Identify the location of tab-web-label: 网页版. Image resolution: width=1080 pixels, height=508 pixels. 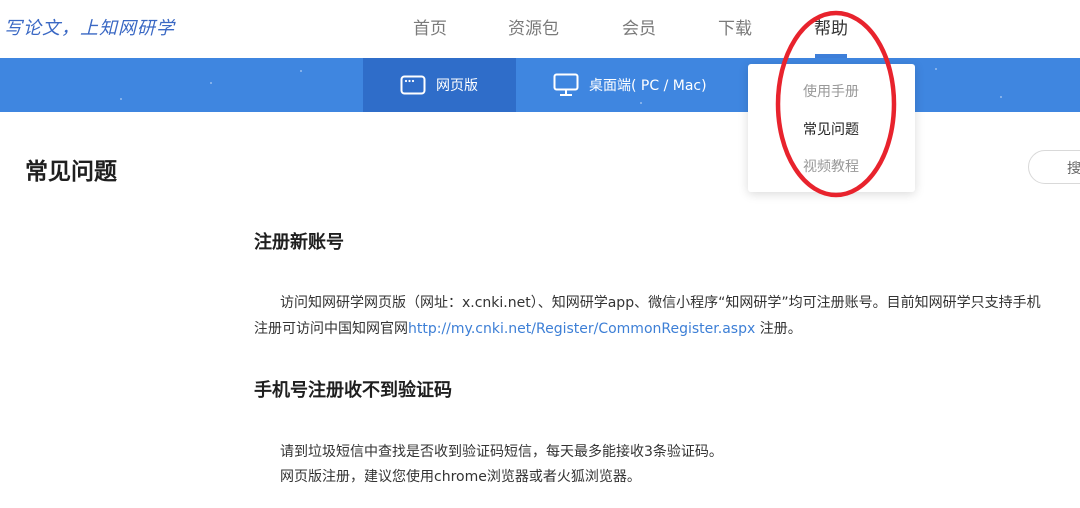
(457, 86).